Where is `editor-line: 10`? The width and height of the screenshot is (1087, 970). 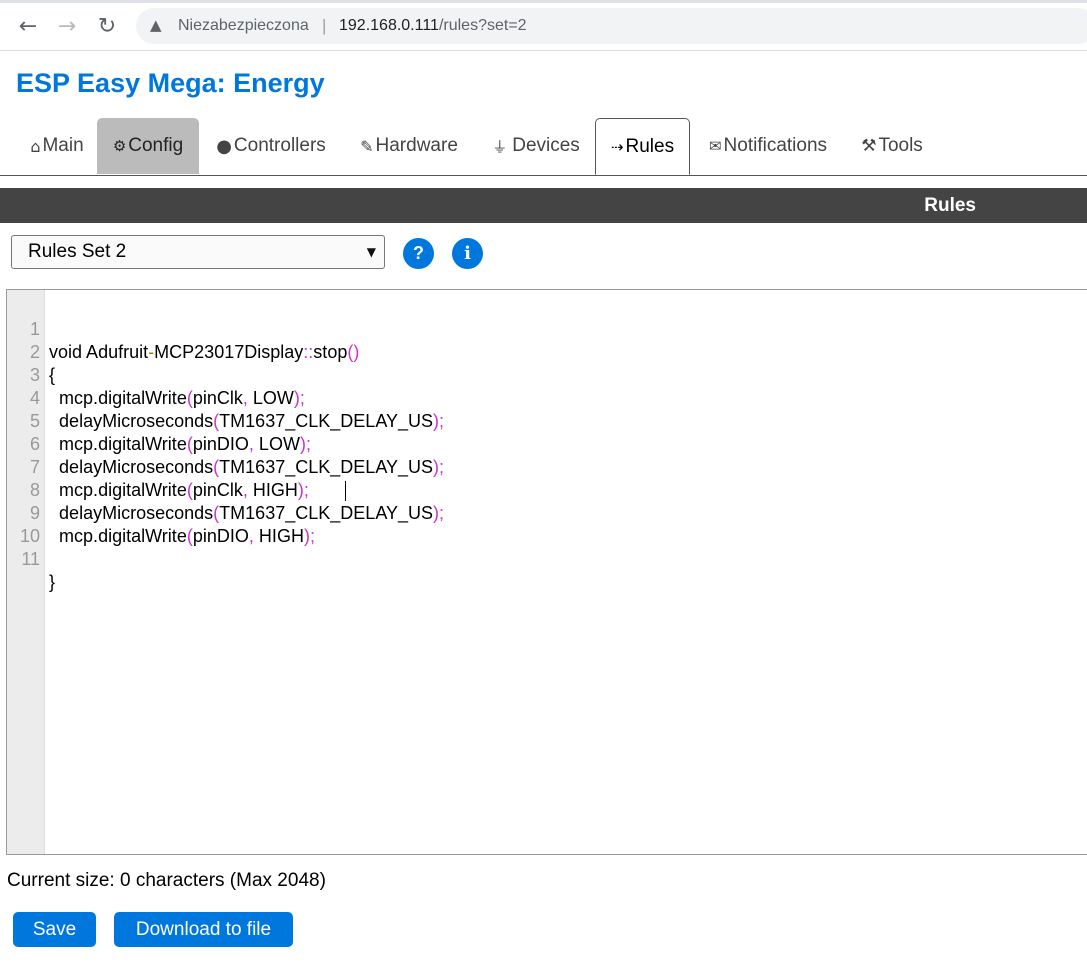
editor-line: 10 is located at coordinates (23, 524).